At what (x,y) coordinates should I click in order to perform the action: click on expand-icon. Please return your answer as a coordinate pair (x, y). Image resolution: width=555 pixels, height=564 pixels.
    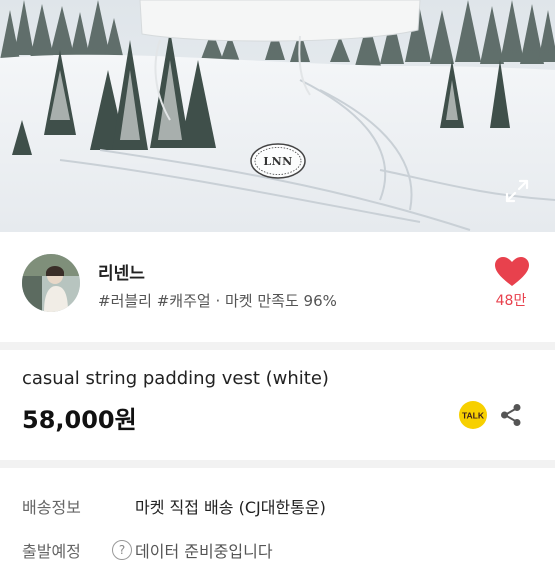
    Looking at the image, I should click on (517, 191).